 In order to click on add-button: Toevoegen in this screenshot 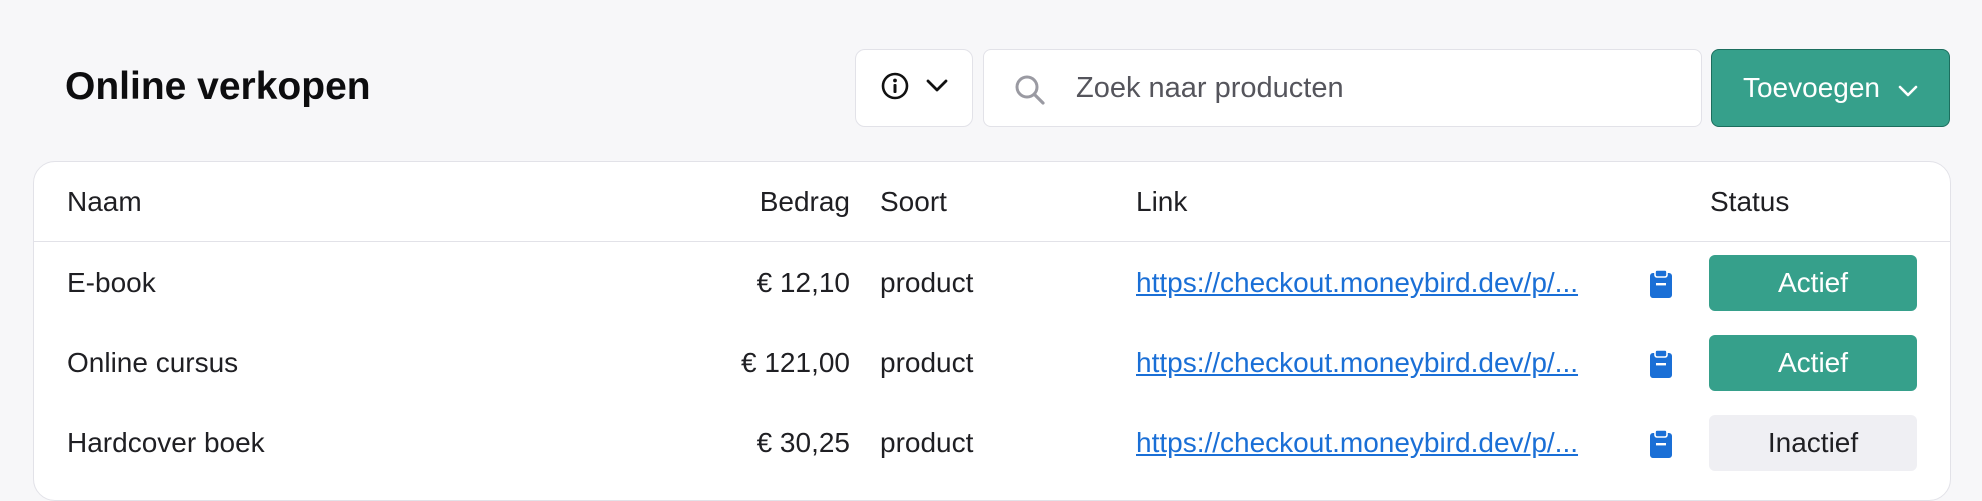, I will do `click(1830, 88)`.